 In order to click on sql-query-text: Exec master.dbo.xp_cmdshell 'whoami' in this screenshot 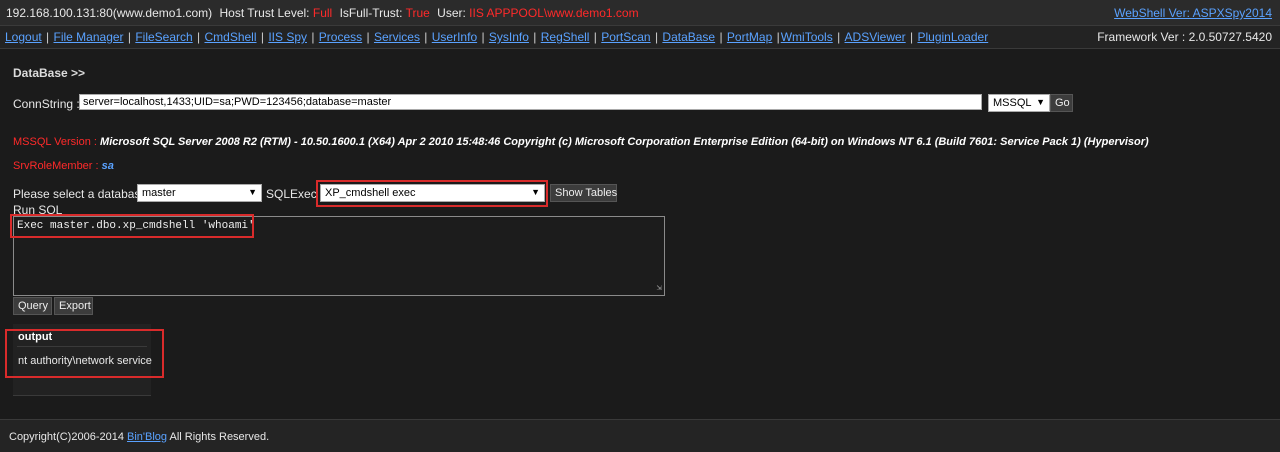, I will do `click(136, 226)`.